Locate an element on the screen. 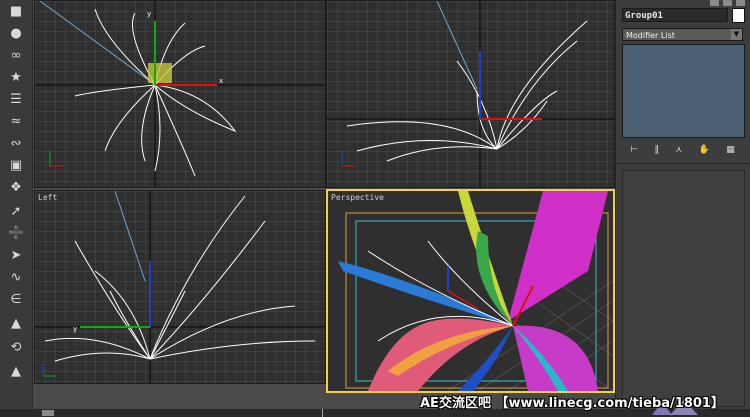  left-toolbar: ■ ● ∞ ★ ☰ ≈ ∾ ▣ ❖ ➚ ➗ ➤ ∿ ∈ ▲ ⟲ ▲ is located at coordinates (16, 205).